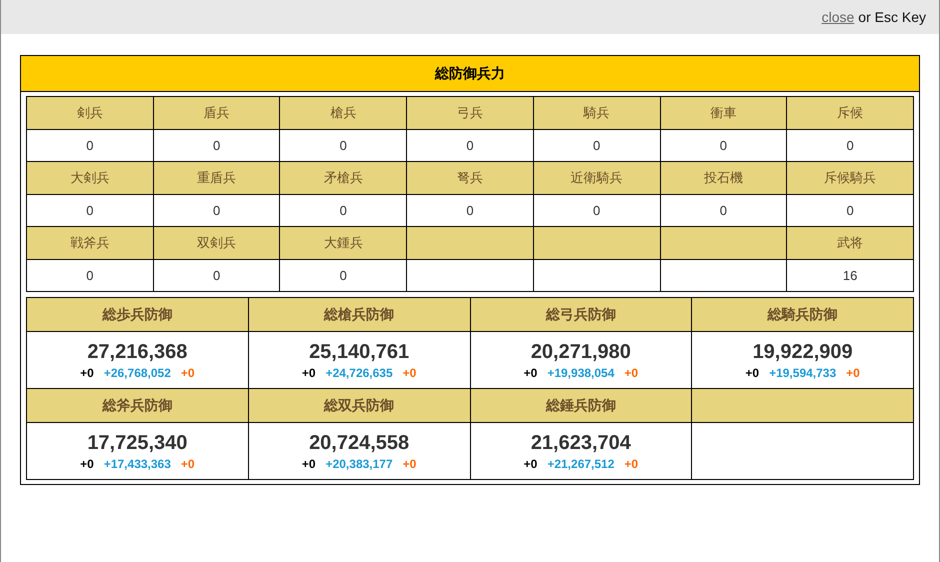  I want to click on bonus-value: +24,726,635, so click(359, 373).